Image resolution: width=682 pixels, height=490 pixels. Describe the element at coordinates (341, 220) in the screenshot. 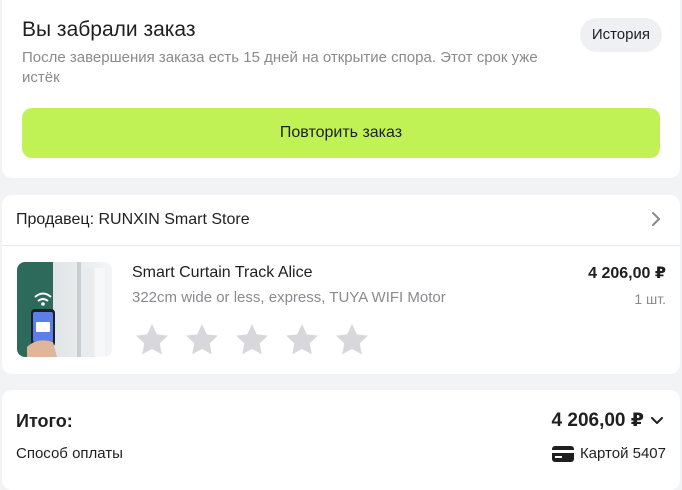

I see `seller-row: Продавец: RUNXIN Smart Store` at that location.